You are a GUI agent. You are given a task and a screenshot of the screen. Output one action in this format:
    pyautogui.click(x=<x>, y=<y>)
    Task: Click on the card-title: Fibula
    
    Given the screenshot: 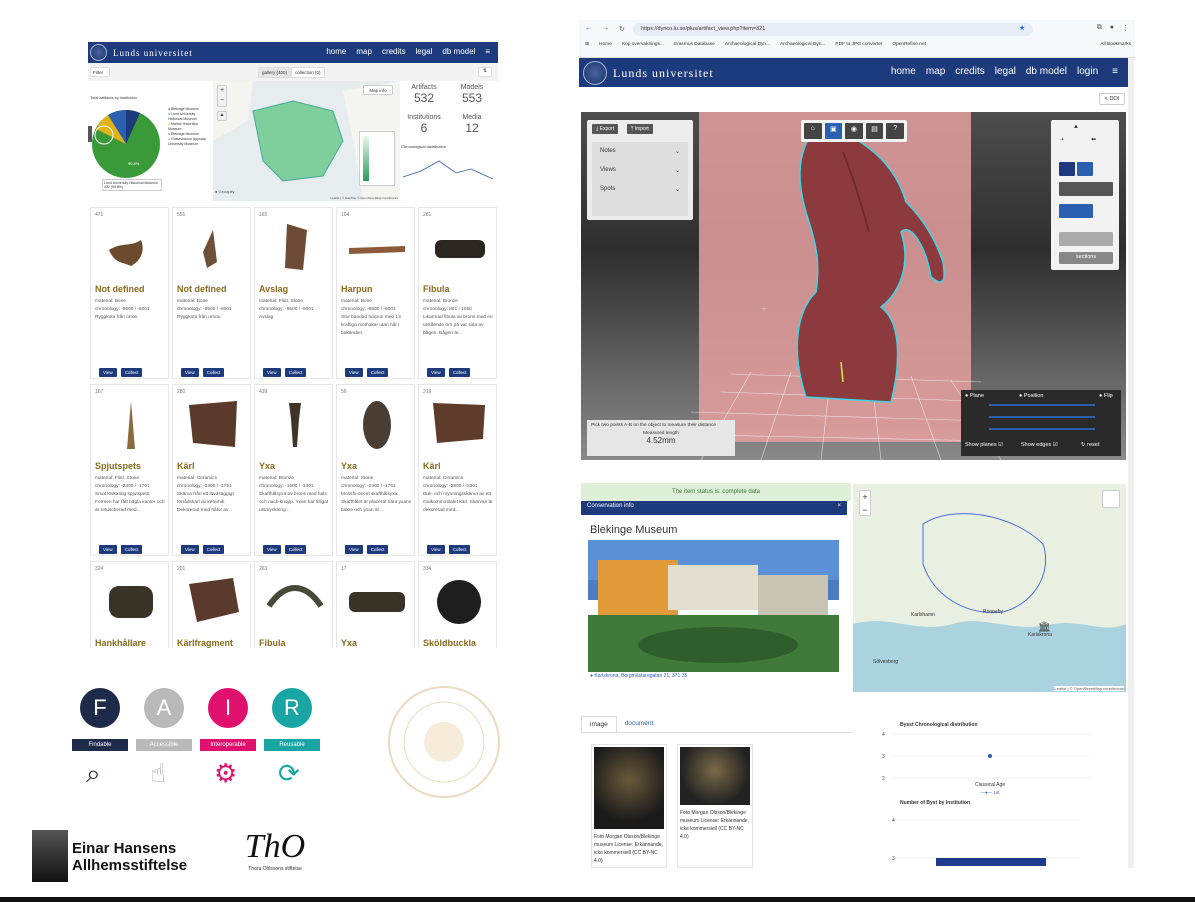 What is the action you would take?
    pyautogui.click(x=272, y=643)
    